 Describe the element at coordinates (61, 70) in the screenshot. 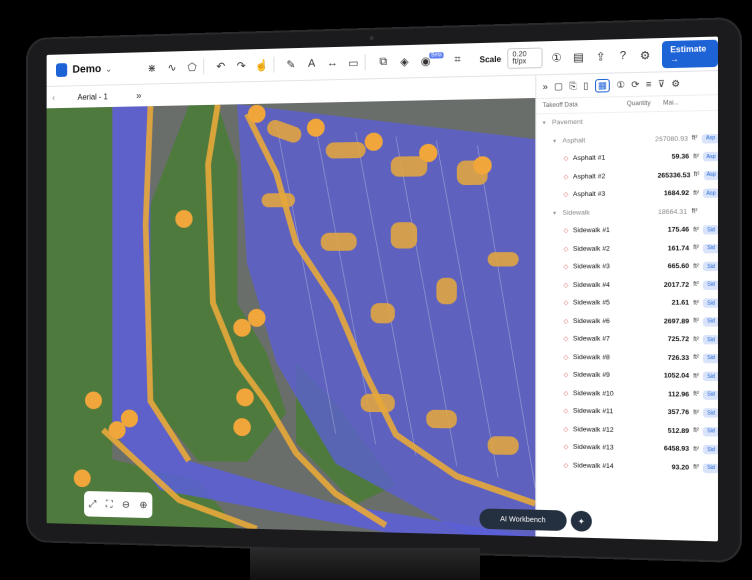

I see `app-logo-icon` at that location.